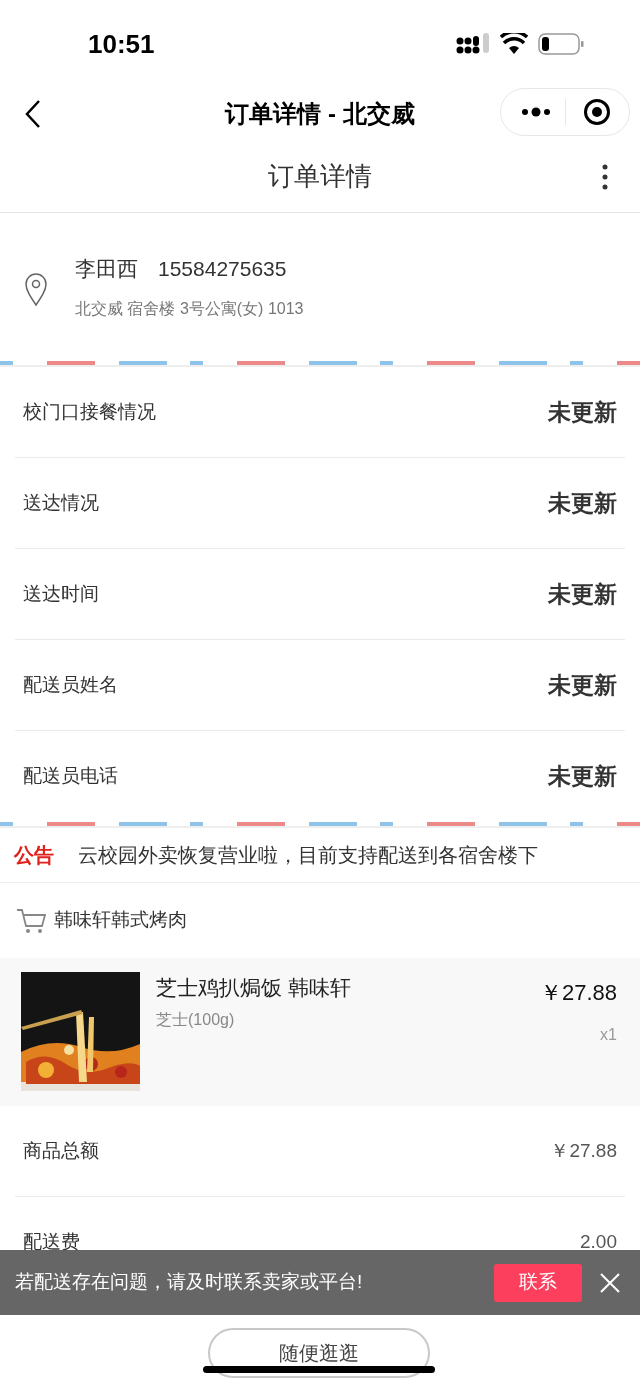 This screenshot has height=1388, width=640. Describe the element at coordinates (254, 988) in the screenshot. I see `item-name: 芝士鸡扒焗饭 韩味轩` at that location.